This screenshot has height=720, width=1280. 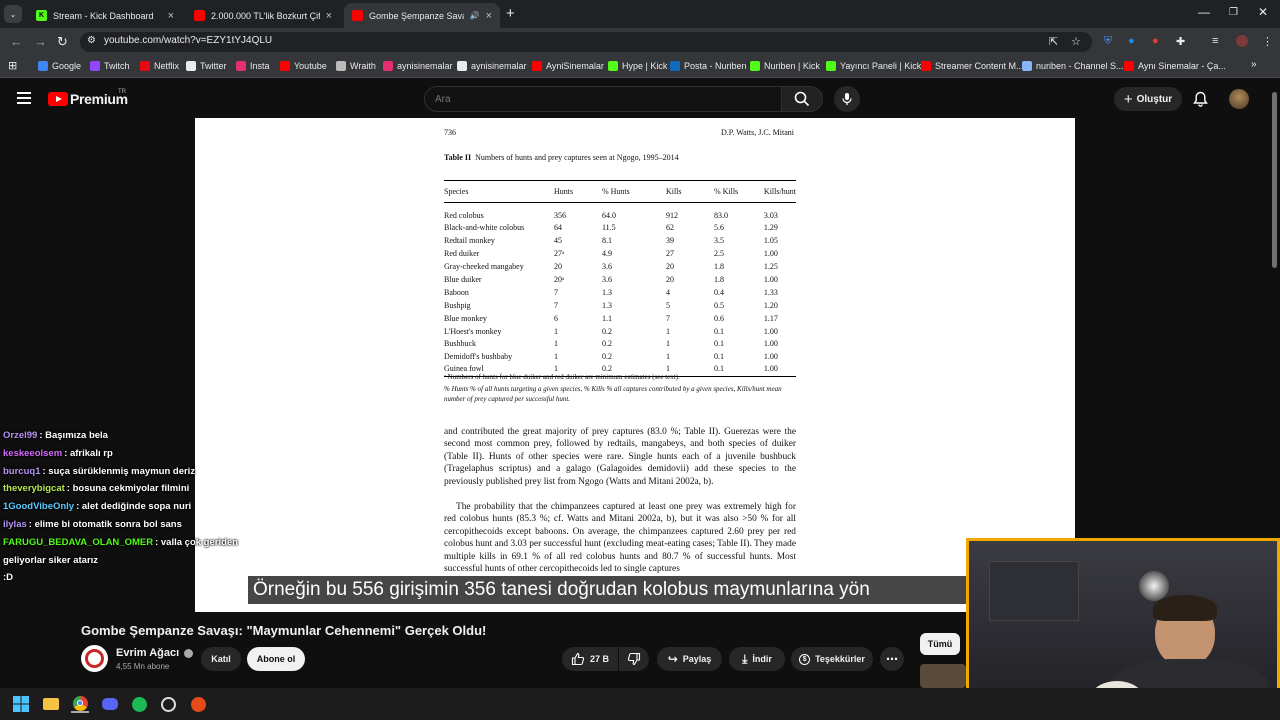 I want to click on maximize-icon: ❐, so click(x=1233, y=12).